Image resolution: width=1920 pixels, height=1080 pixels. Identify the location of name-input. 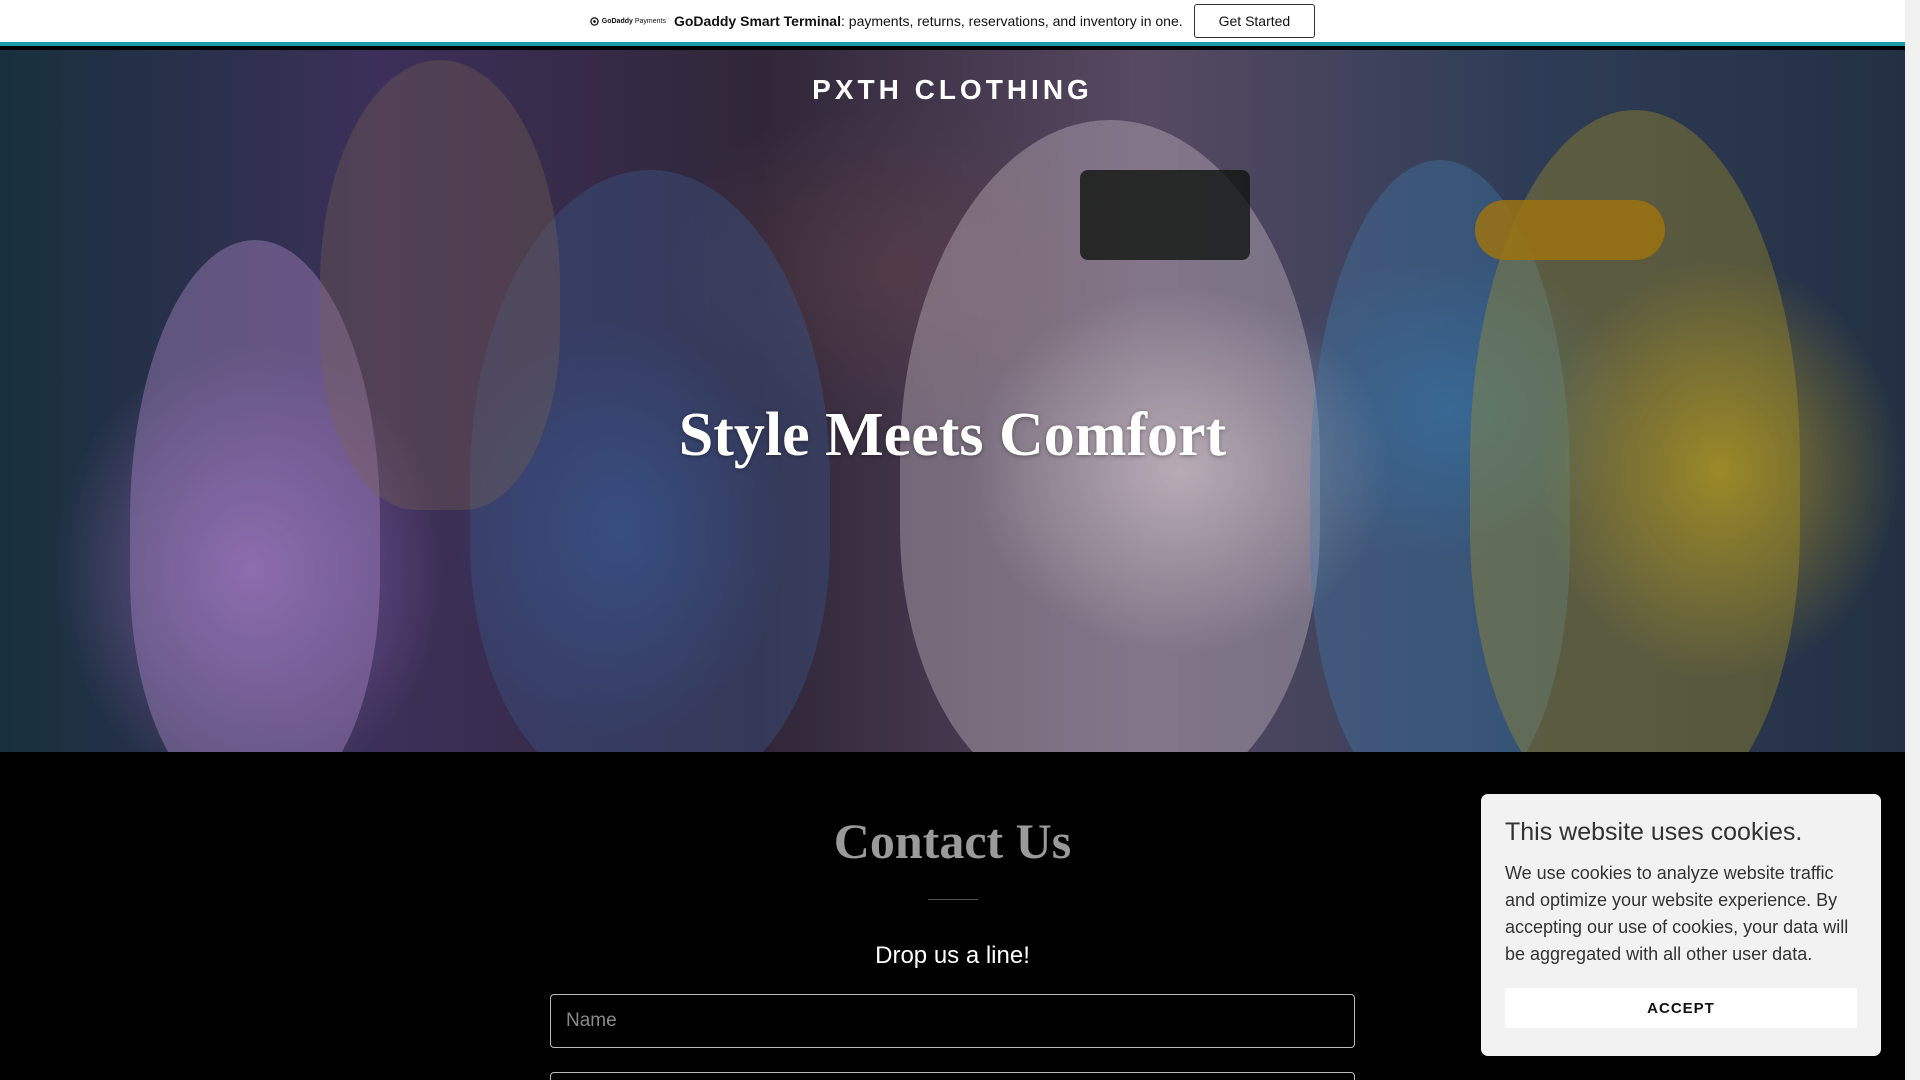
(952, 1021).